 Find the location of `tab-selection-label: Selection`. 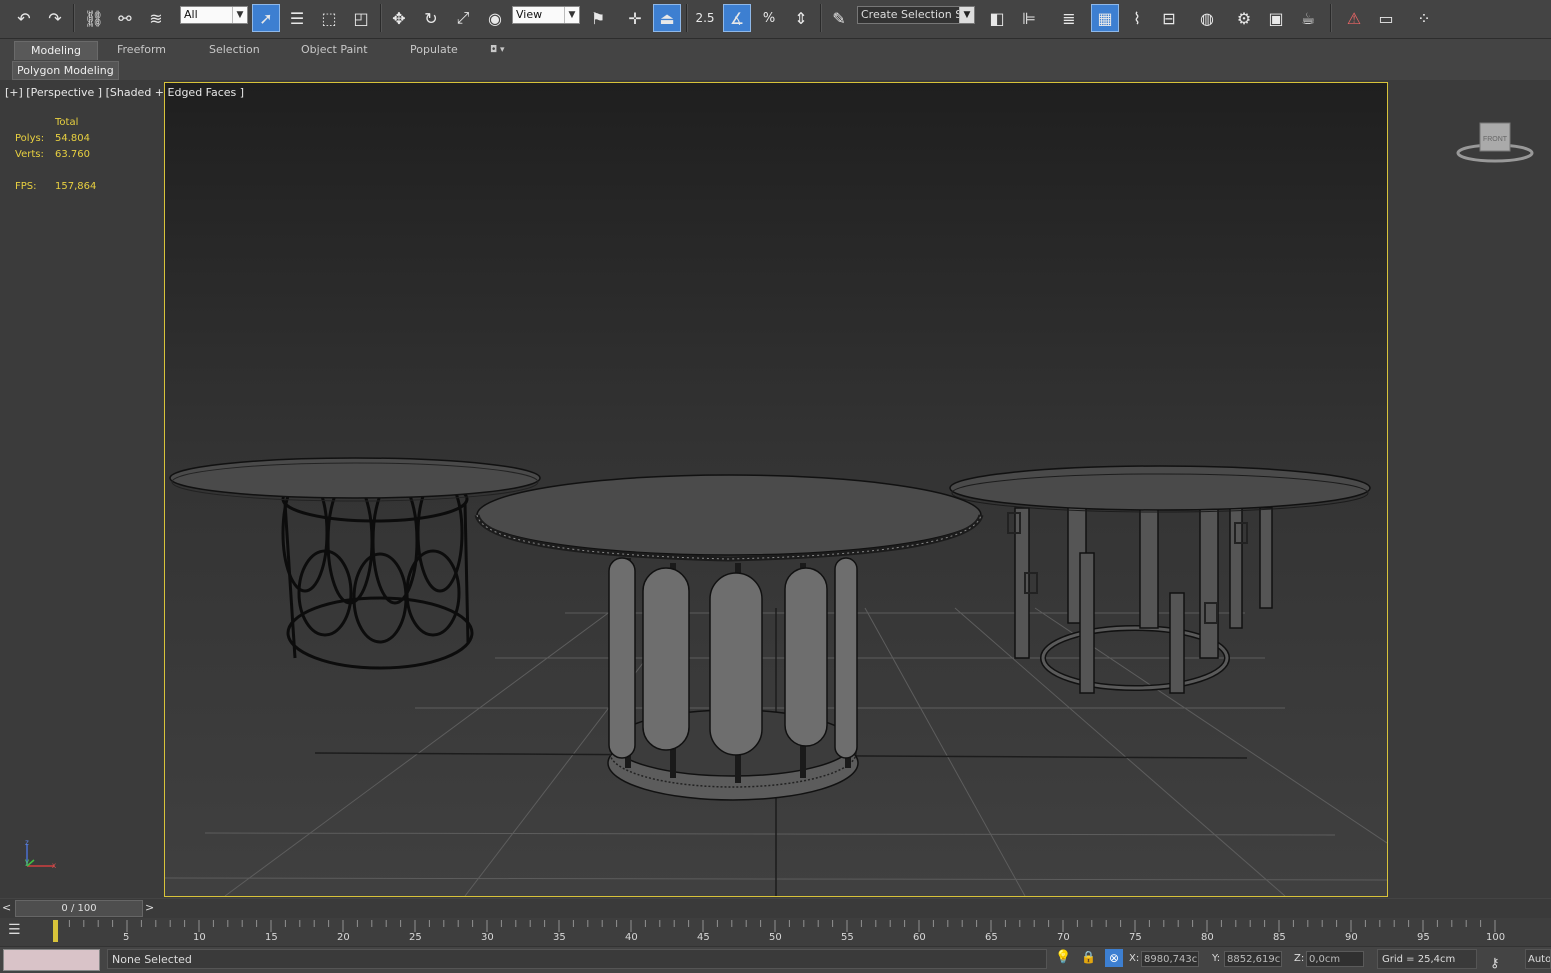

tab-selection-label: Selection is located at coordinates (234, 49).